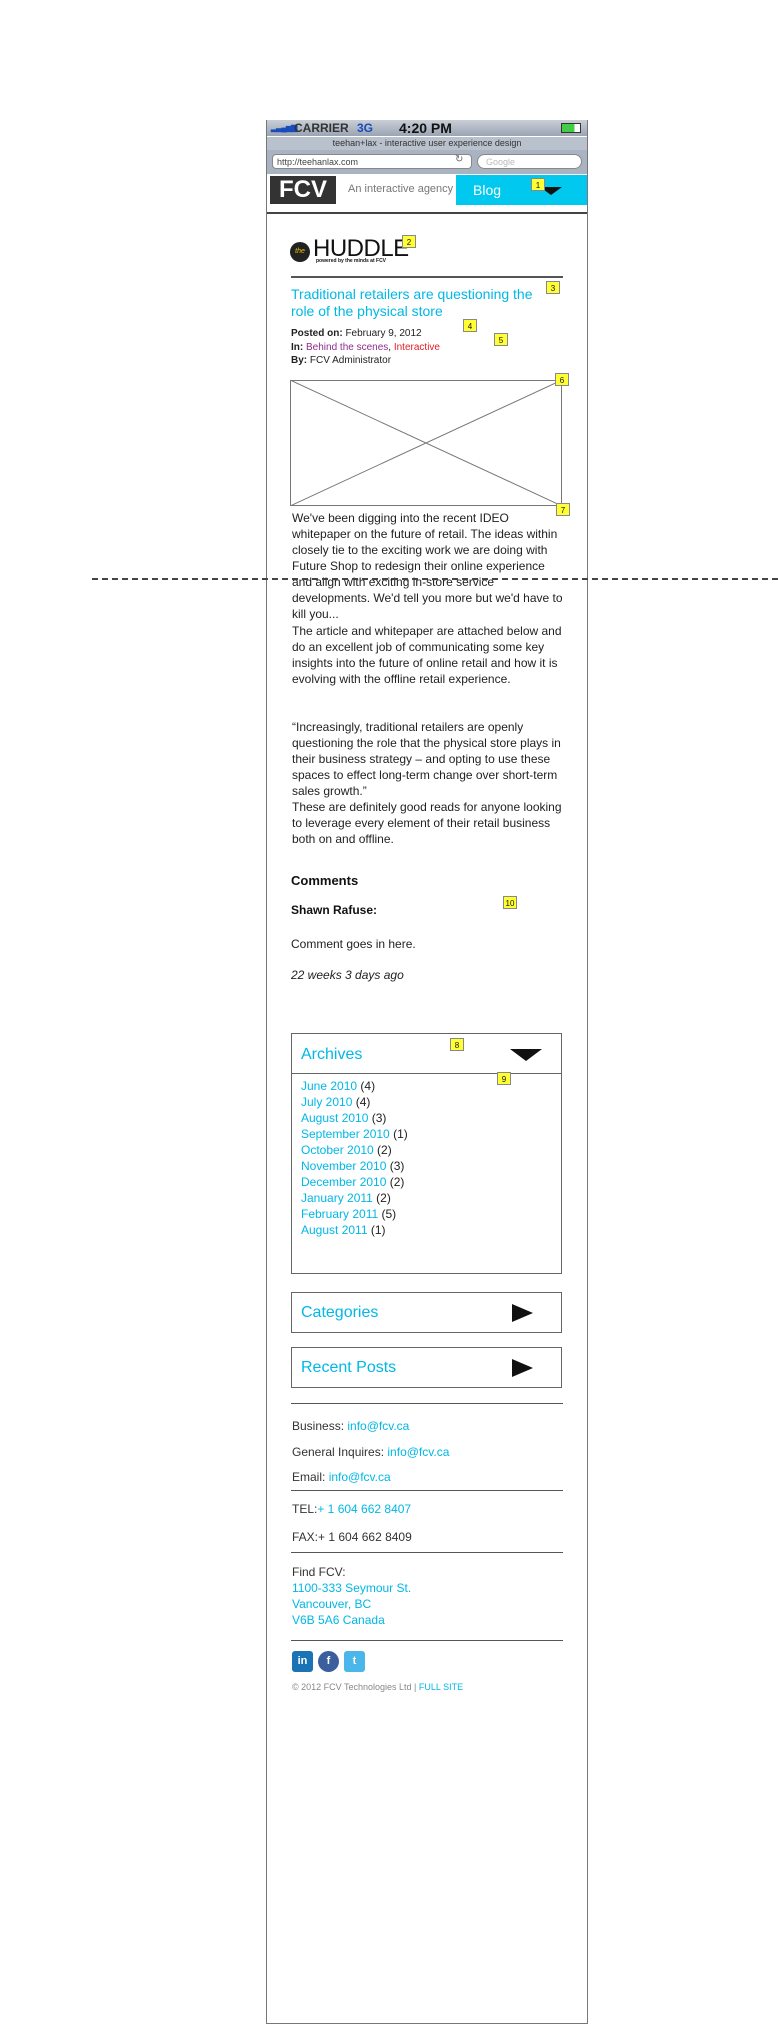  Describe the element at coordinates (284, 127) in the screenshot. I see `signal-icon: ▂▃▄▅▆` at that location.